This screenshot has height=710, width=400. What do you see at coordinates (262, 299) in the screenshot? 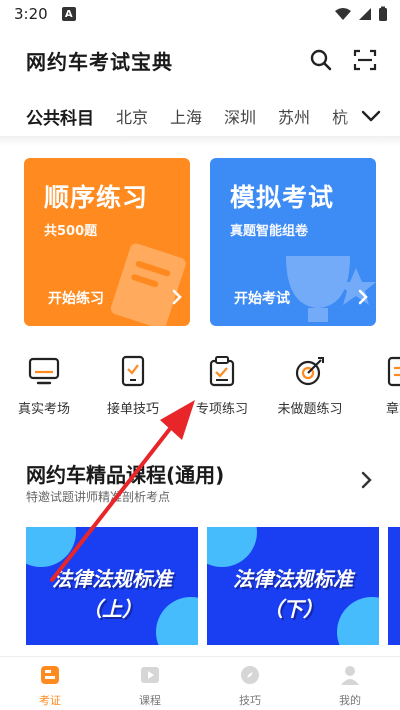
I see `start-exam-label: 开始考试` at bounding box center [262, 299].